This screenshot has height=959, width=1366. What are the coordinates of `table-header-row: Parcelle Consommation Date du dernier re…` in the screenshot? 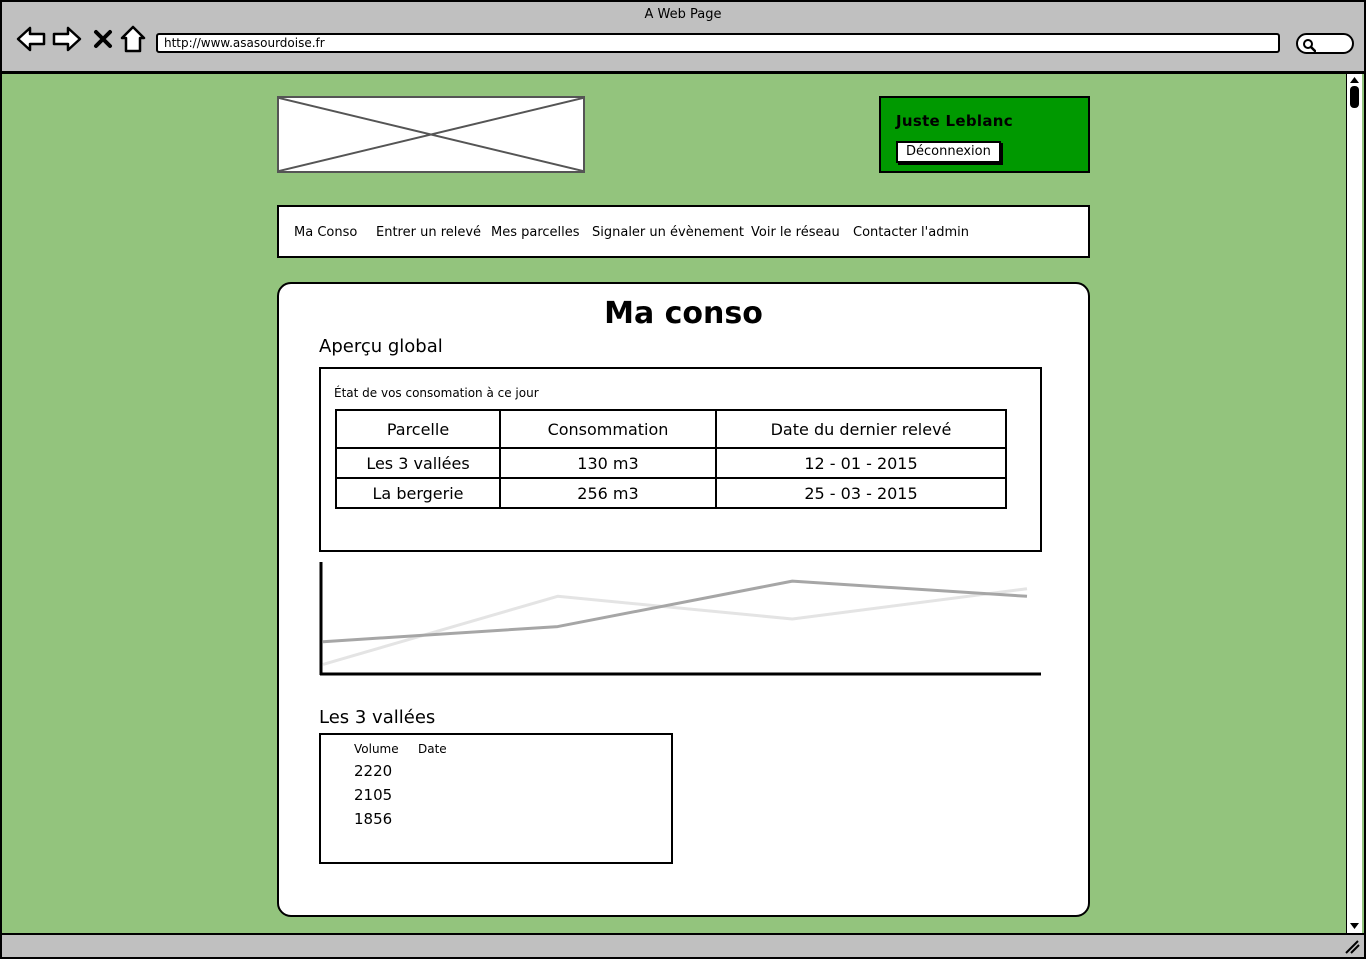 It's located at (671, 429).